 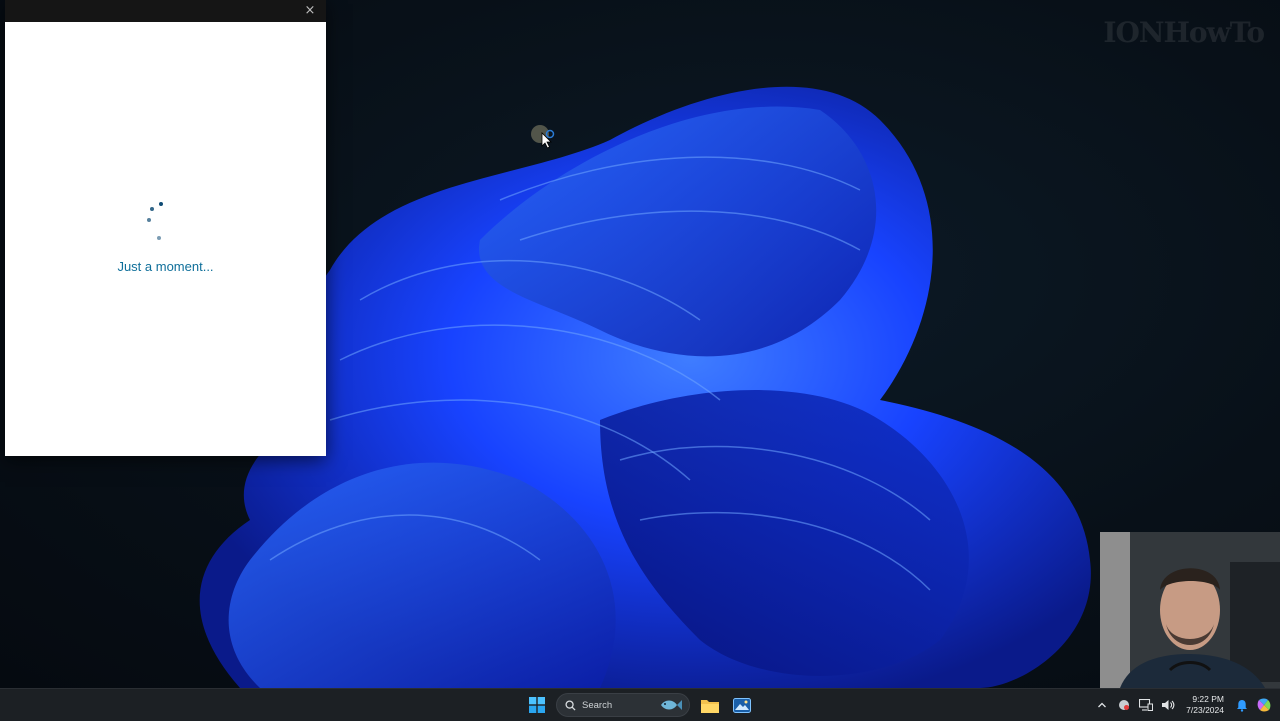 I want to click on chevron-up-icon, so click(x=1102, y=705).